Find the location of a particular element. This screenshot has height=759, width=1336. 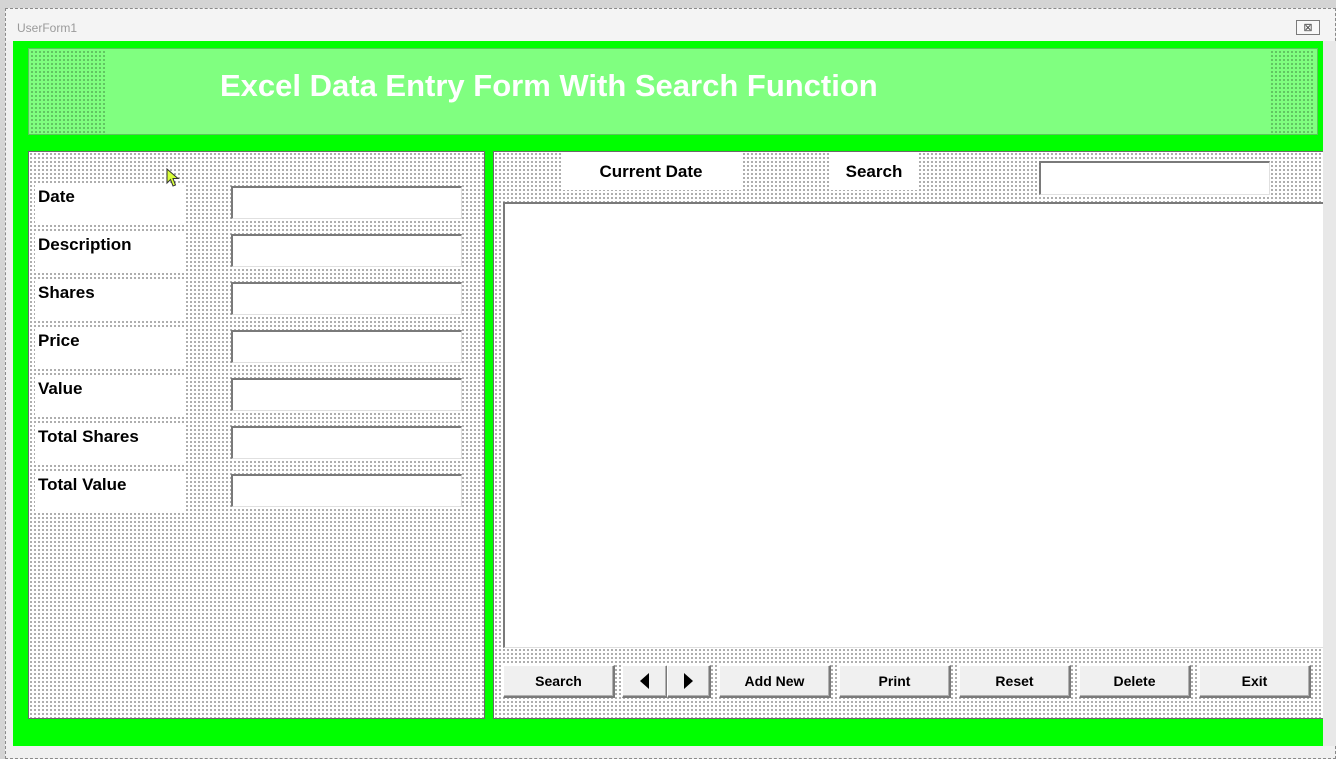

arrow-right-icon is located at coordinates (688, 681).